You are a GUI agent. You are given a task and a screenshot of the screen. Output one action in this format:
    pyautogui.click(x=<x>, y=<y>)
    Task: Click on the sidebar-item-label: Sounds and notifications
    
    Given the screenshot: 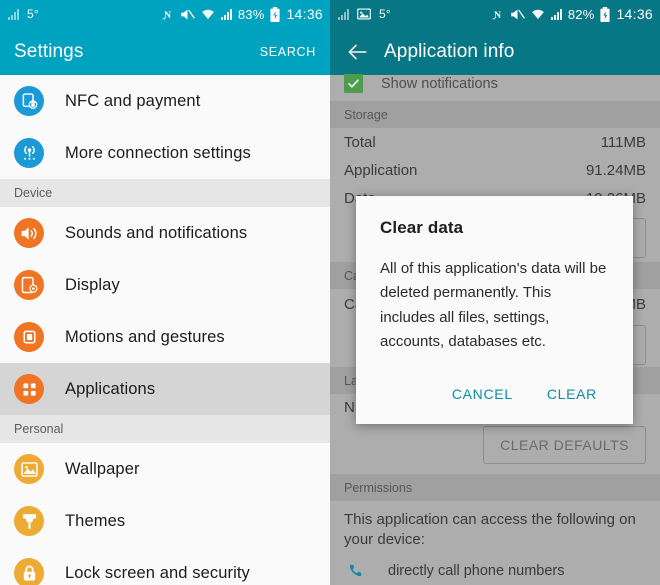 What is the action you would take?
    pyautogui.click(x=156, y=232)
    